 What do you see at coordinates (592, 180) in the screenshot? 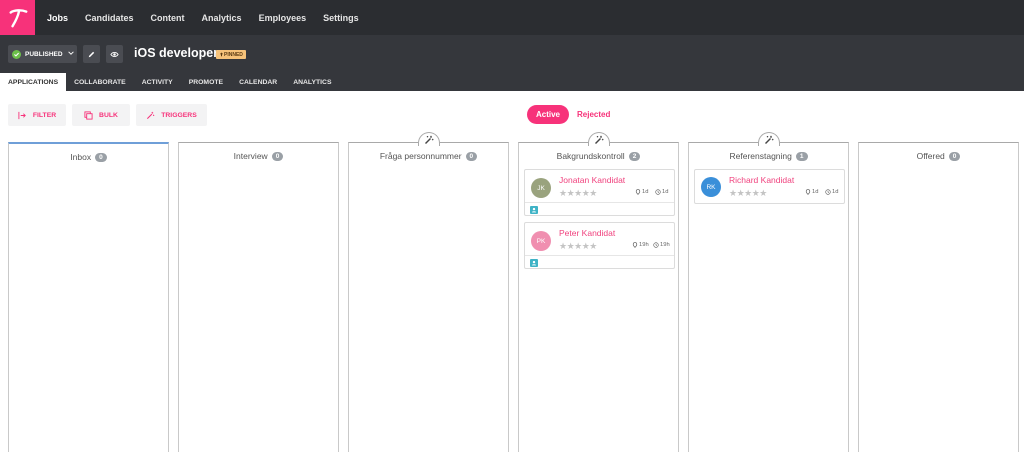
I see `candidate-name: Jonatan Kandidat` at bounding box center [592, 180].